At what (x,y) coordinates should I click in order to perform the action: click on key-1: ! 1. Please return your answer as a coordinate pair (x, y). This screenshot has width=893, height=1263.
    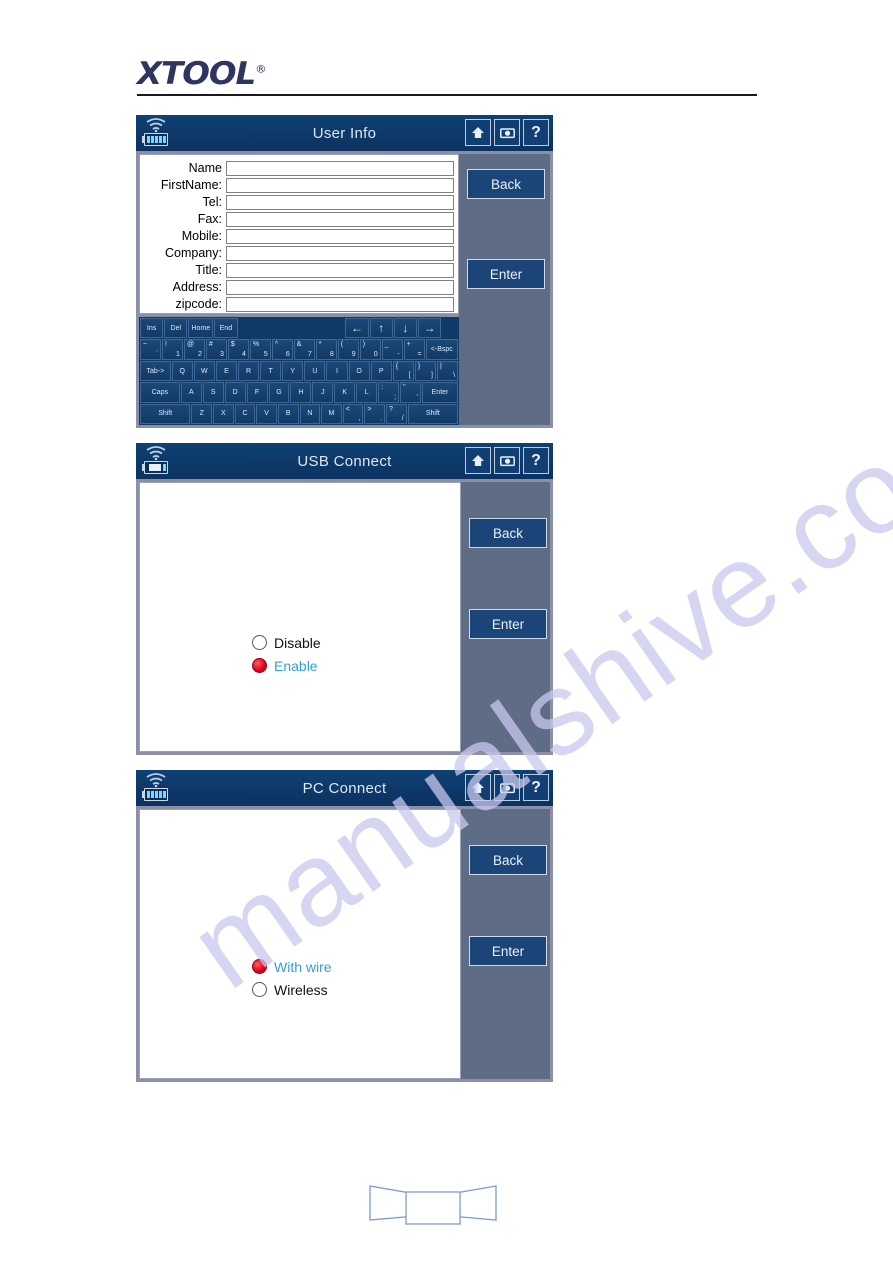
    Looking at the image, I should click on (172, 349).